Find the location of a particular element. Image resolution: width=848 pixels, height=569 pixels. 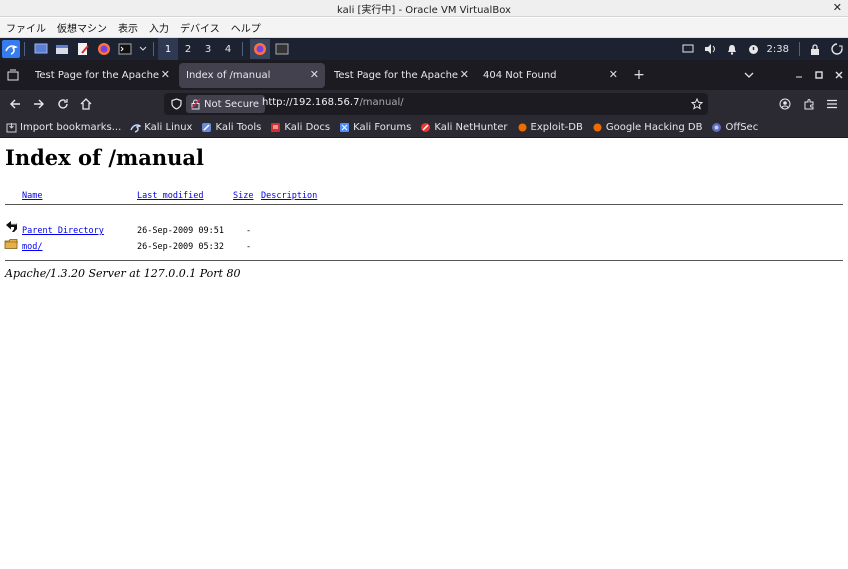

back-arrow-icon is located at coordinates (15, 104).